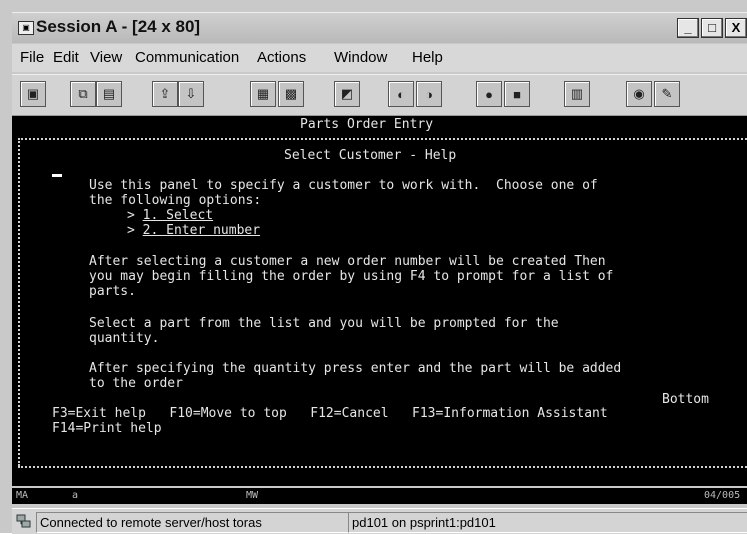 This screenshot has width=747, height=534. What do you see at coordinates (57, 175) in the screenshot?
I see `text-cursor` at bounding box center [57, 175].